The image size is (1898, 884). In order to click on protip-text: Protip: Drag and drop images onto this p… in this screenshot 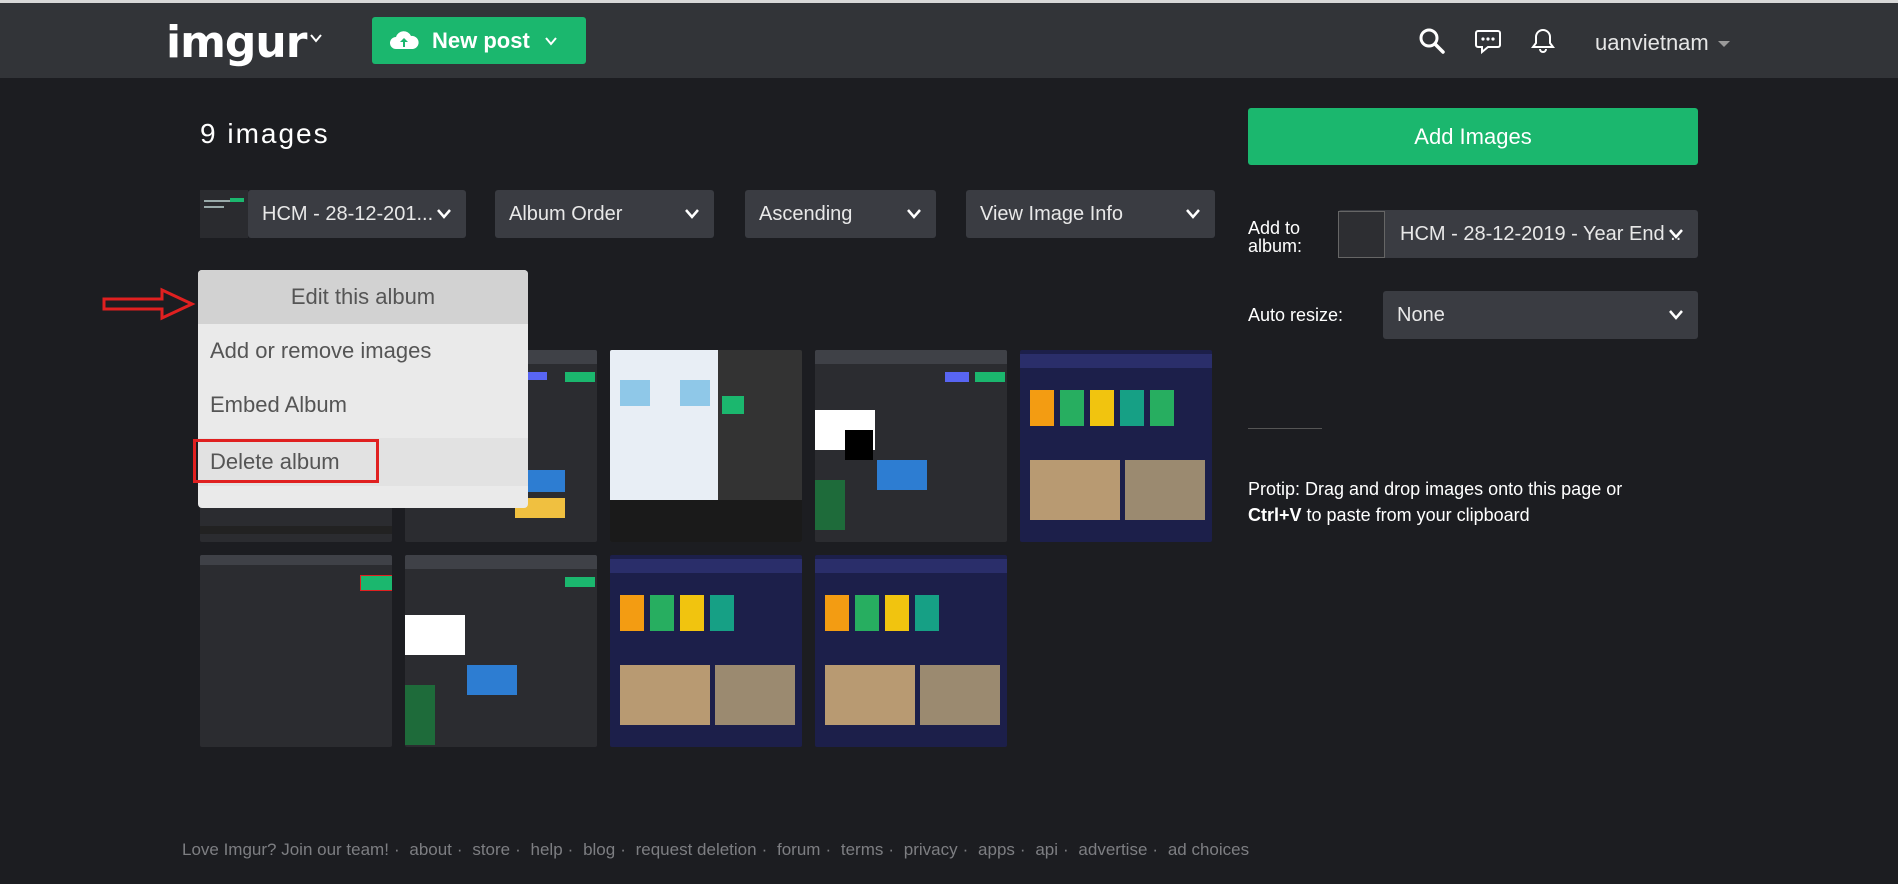, I will do `click(1463, 502)`.